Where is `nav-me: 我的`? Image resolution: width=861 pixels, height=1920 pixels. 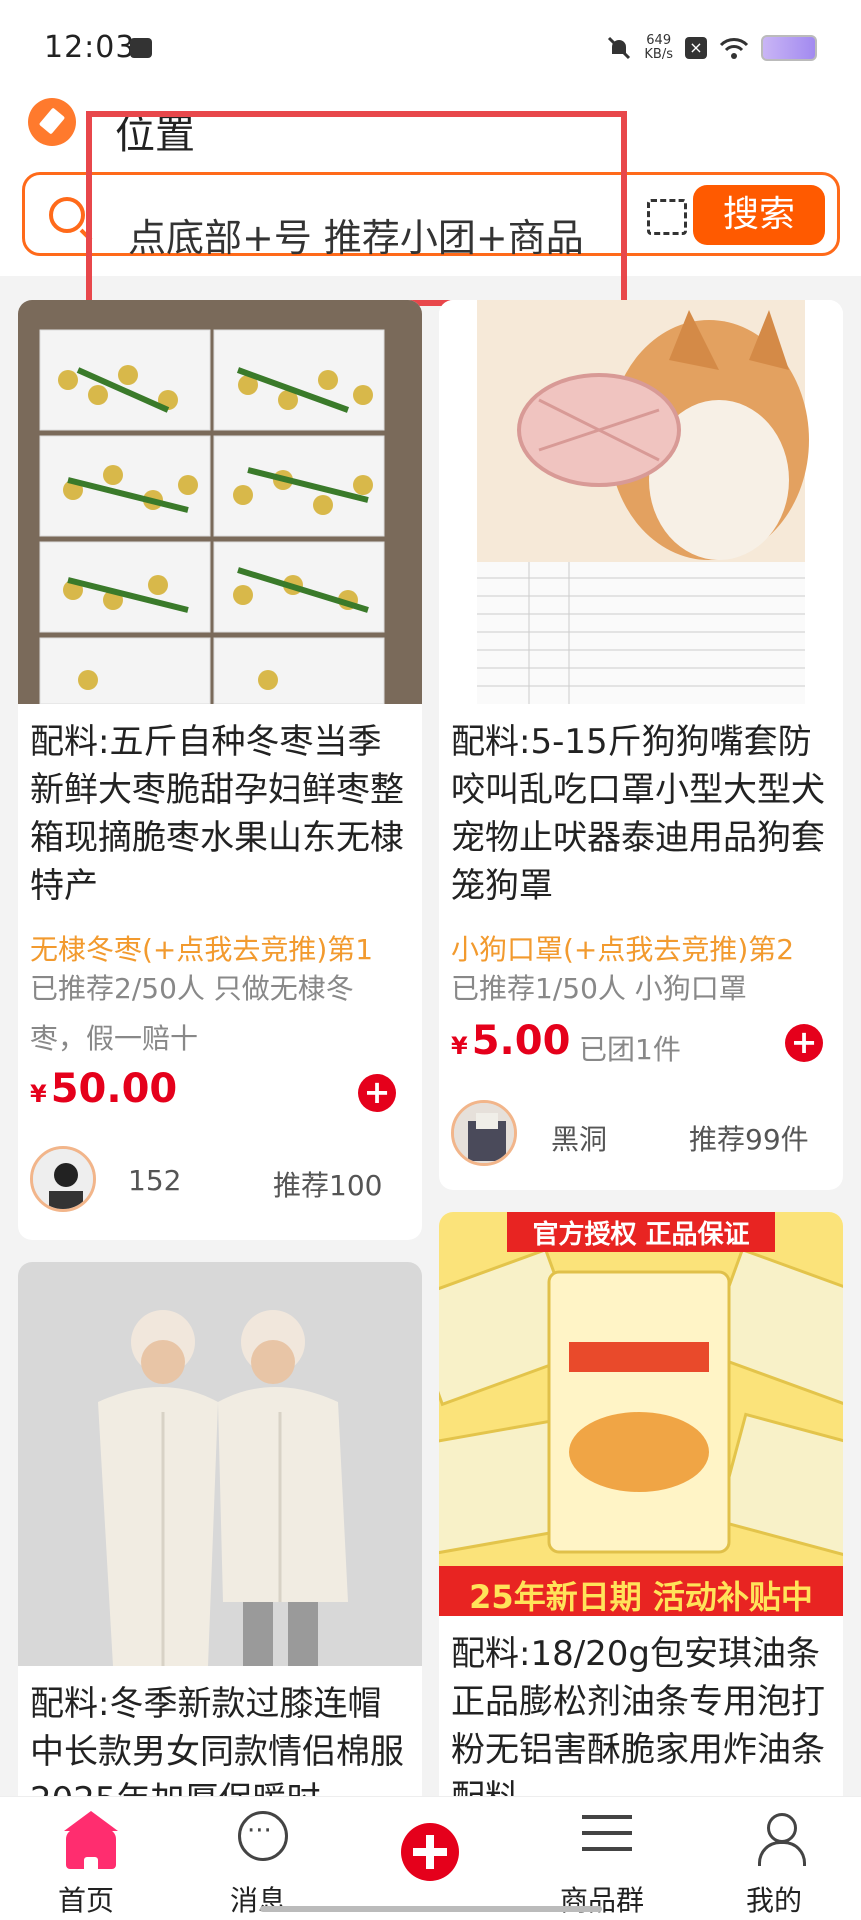
nav-me: 我的 is located at coordinates (774, 1858).